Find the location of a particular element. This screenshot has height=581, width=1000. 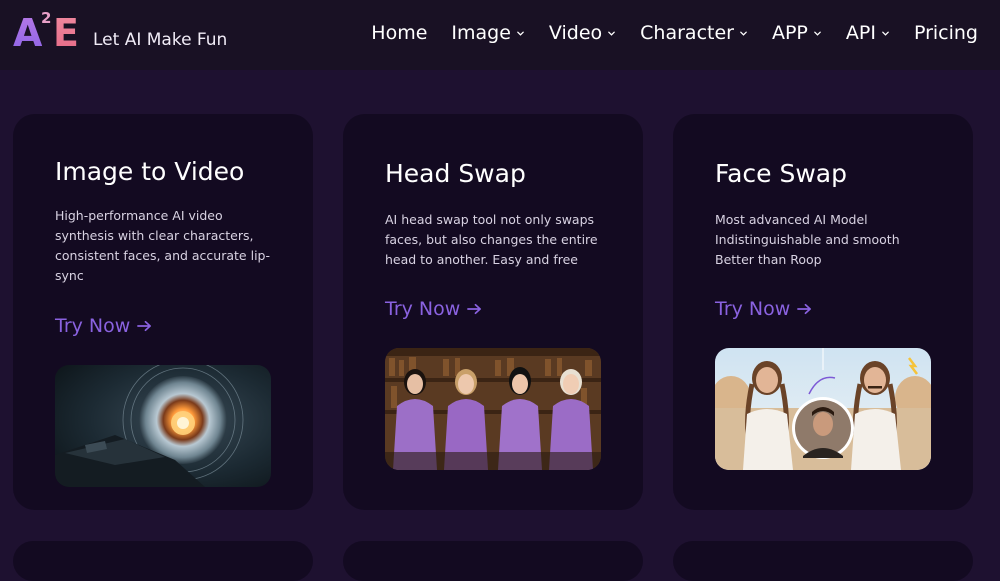

nav-item-label: APP is located at coordinates (789, 33).